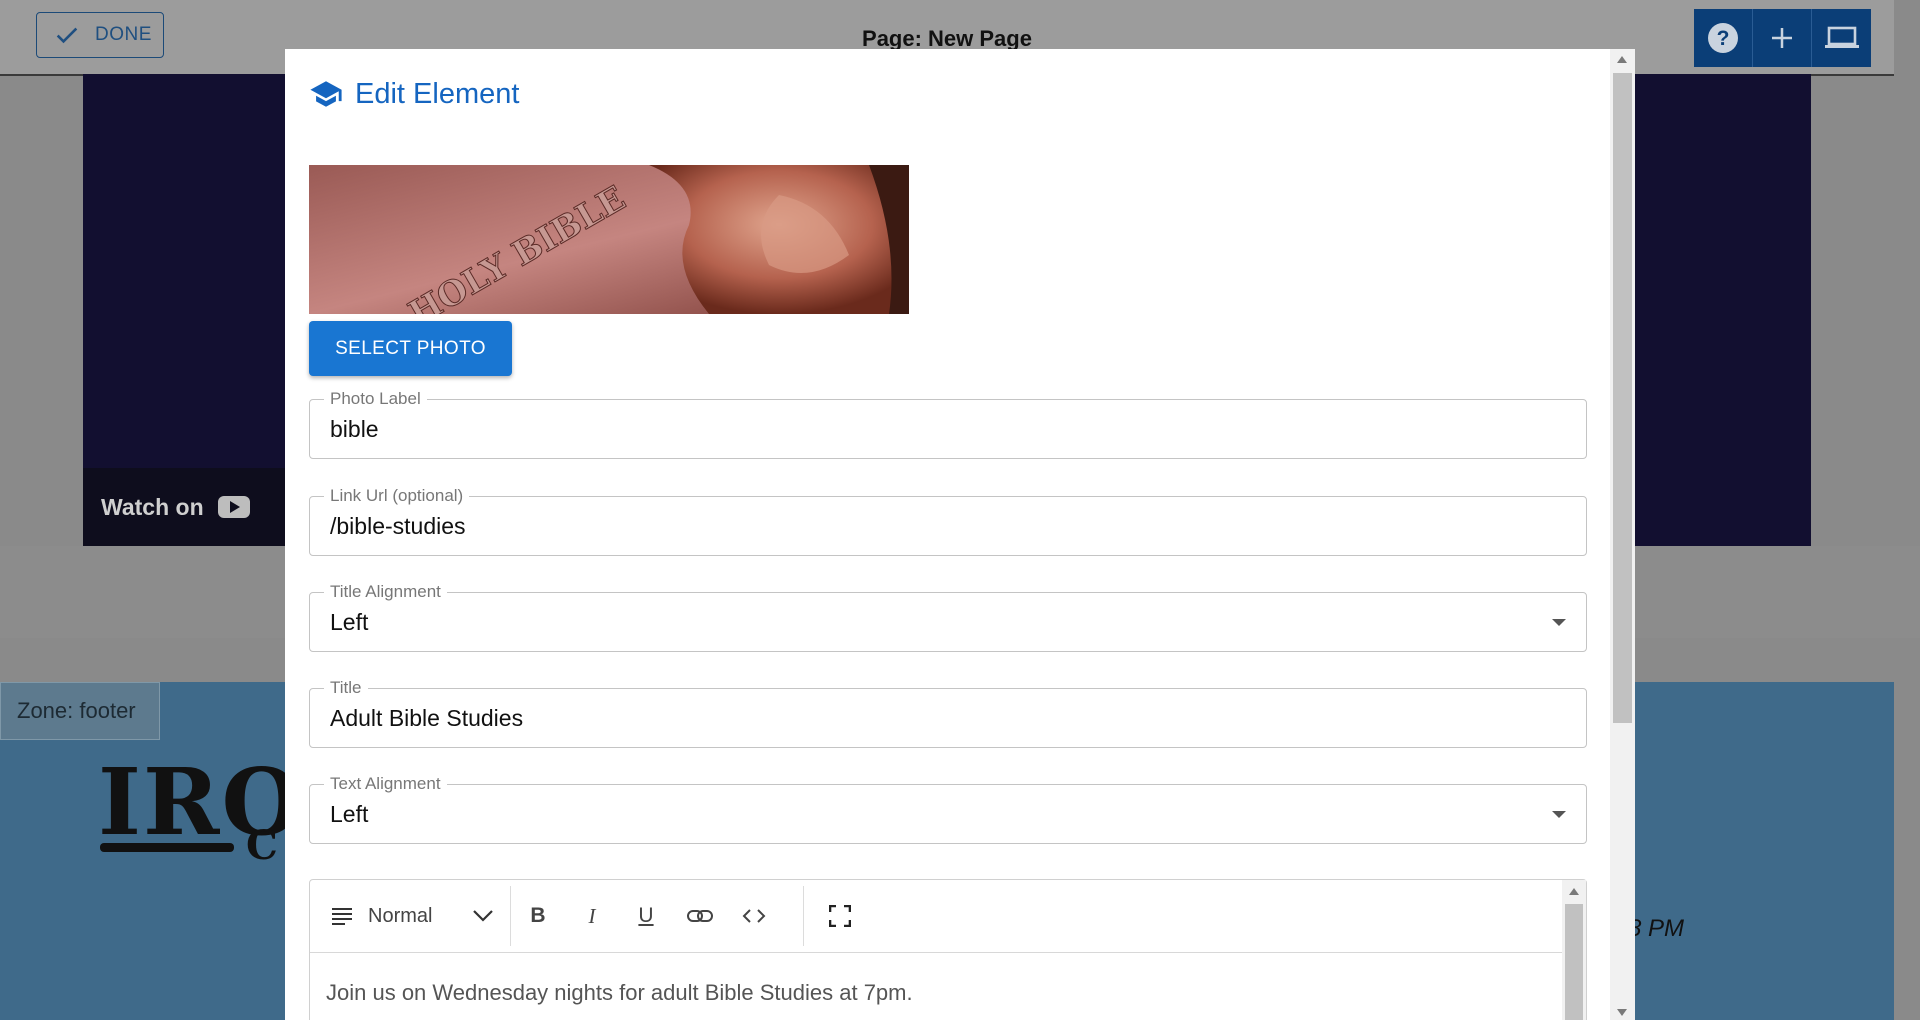  I want to click on fullscreen-button, so click(840, 916).